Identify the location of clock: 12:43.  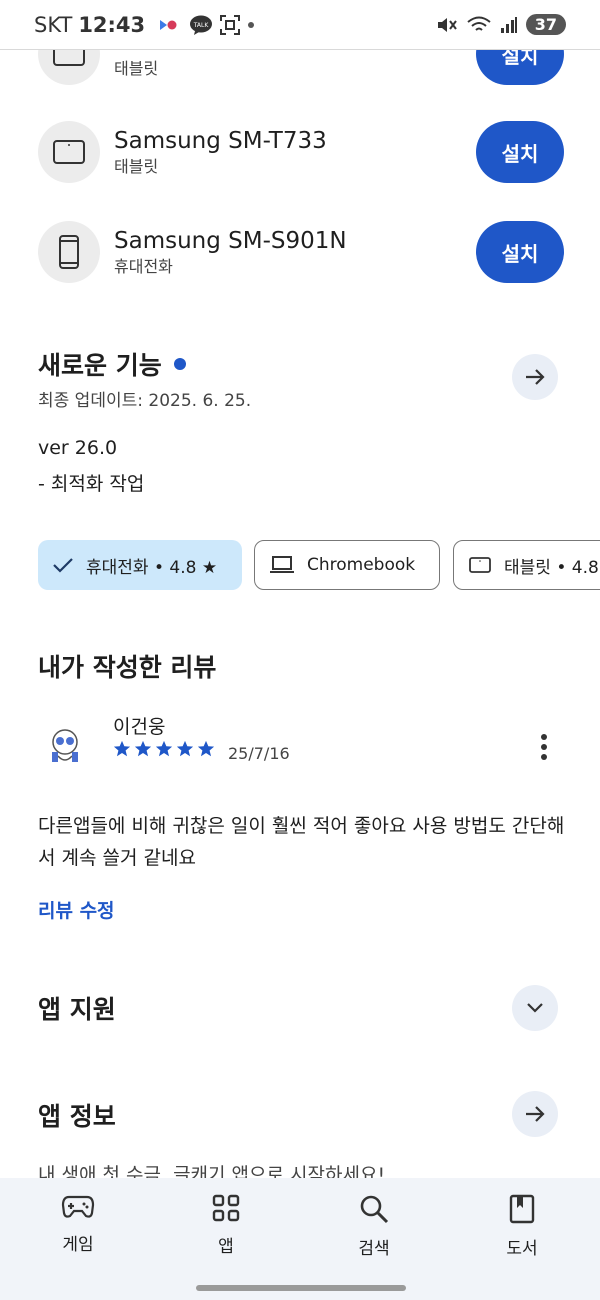
(112, 24).